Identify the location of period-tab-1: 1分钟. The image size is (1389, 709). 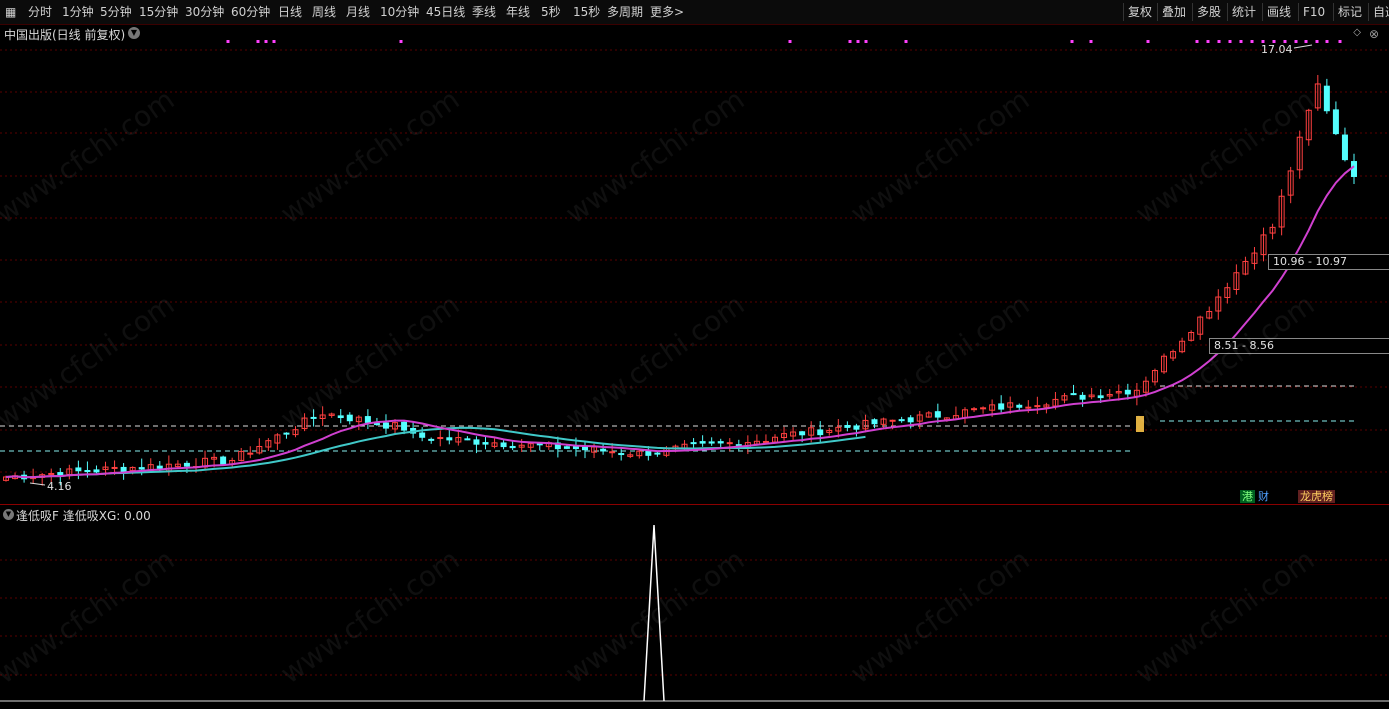
(78, 12).